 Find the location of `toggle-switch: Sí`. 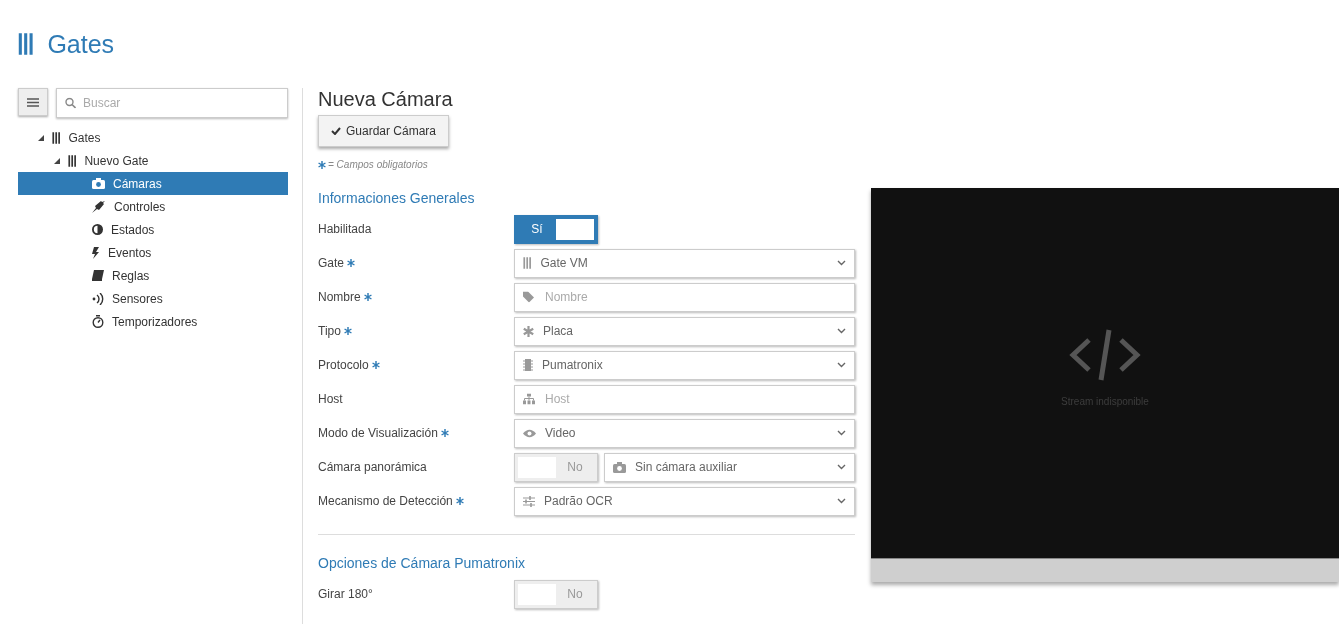

toggle-switch: Sí is located at coordinates (556, 229).